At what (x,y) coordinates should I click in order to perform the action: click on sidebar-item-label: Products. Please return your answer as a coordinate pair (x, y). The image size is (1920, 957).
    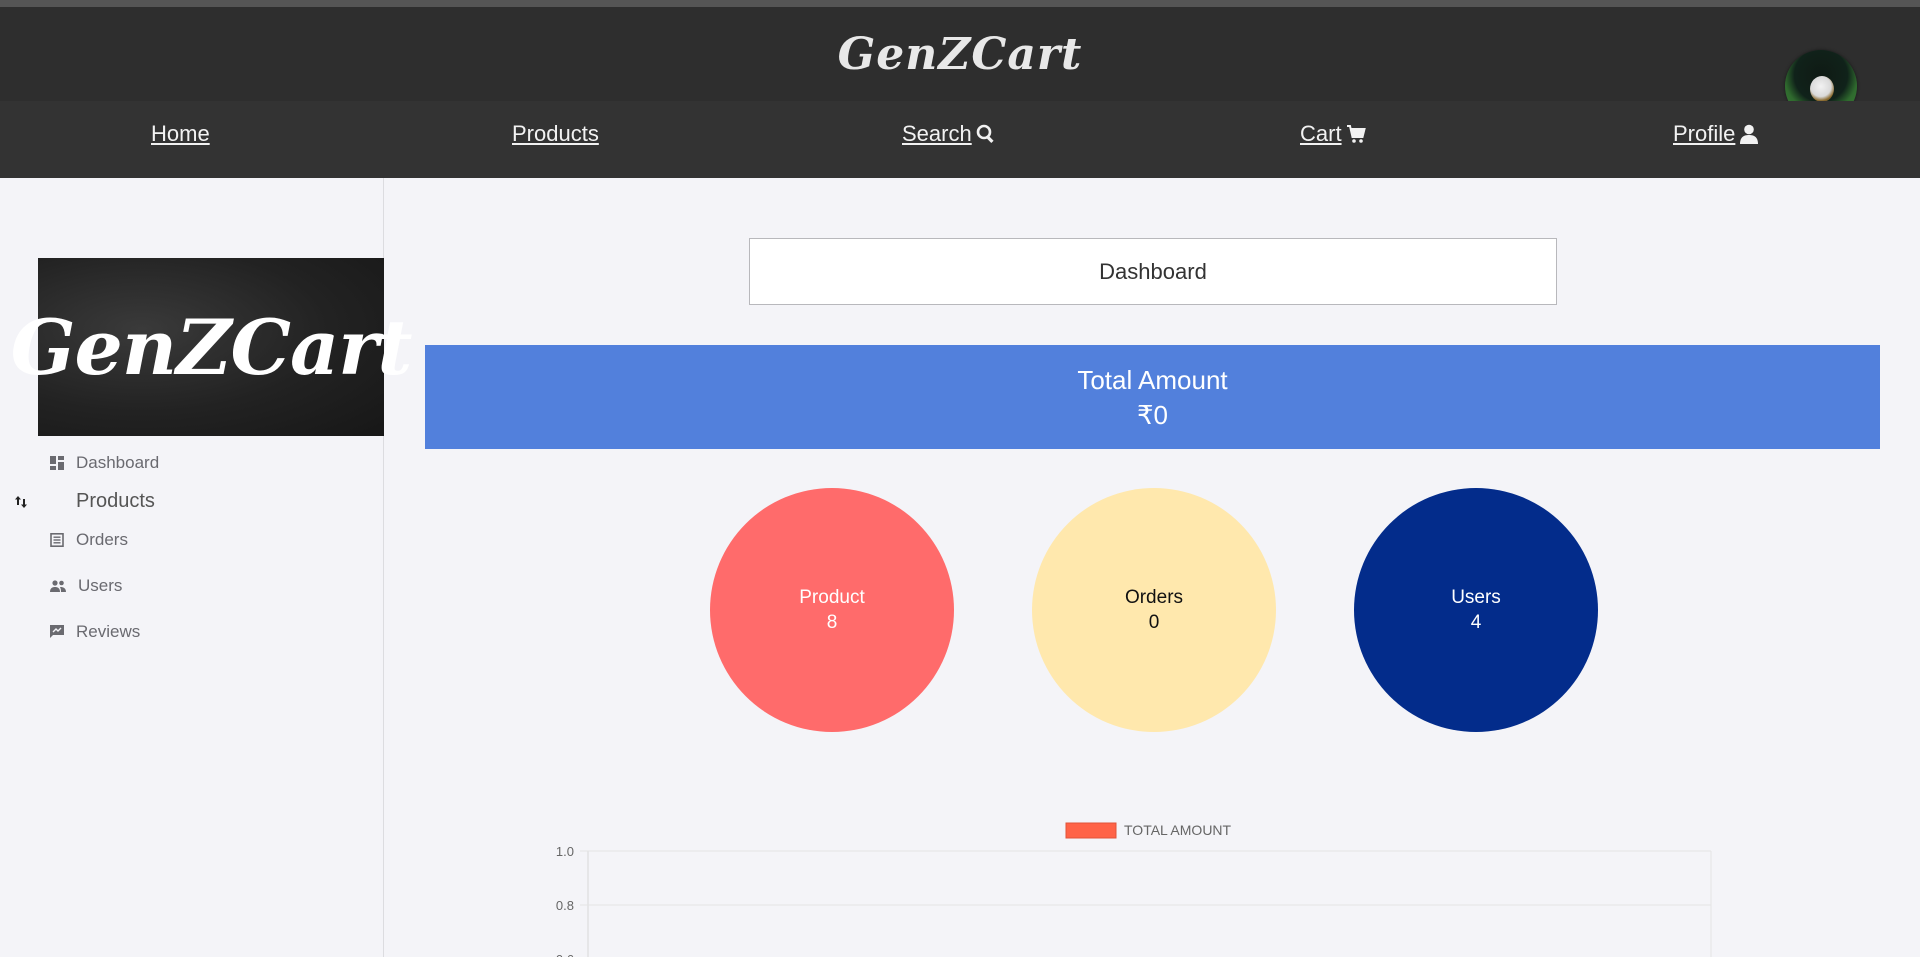
    Looking at the image, I should click on (115, 501).